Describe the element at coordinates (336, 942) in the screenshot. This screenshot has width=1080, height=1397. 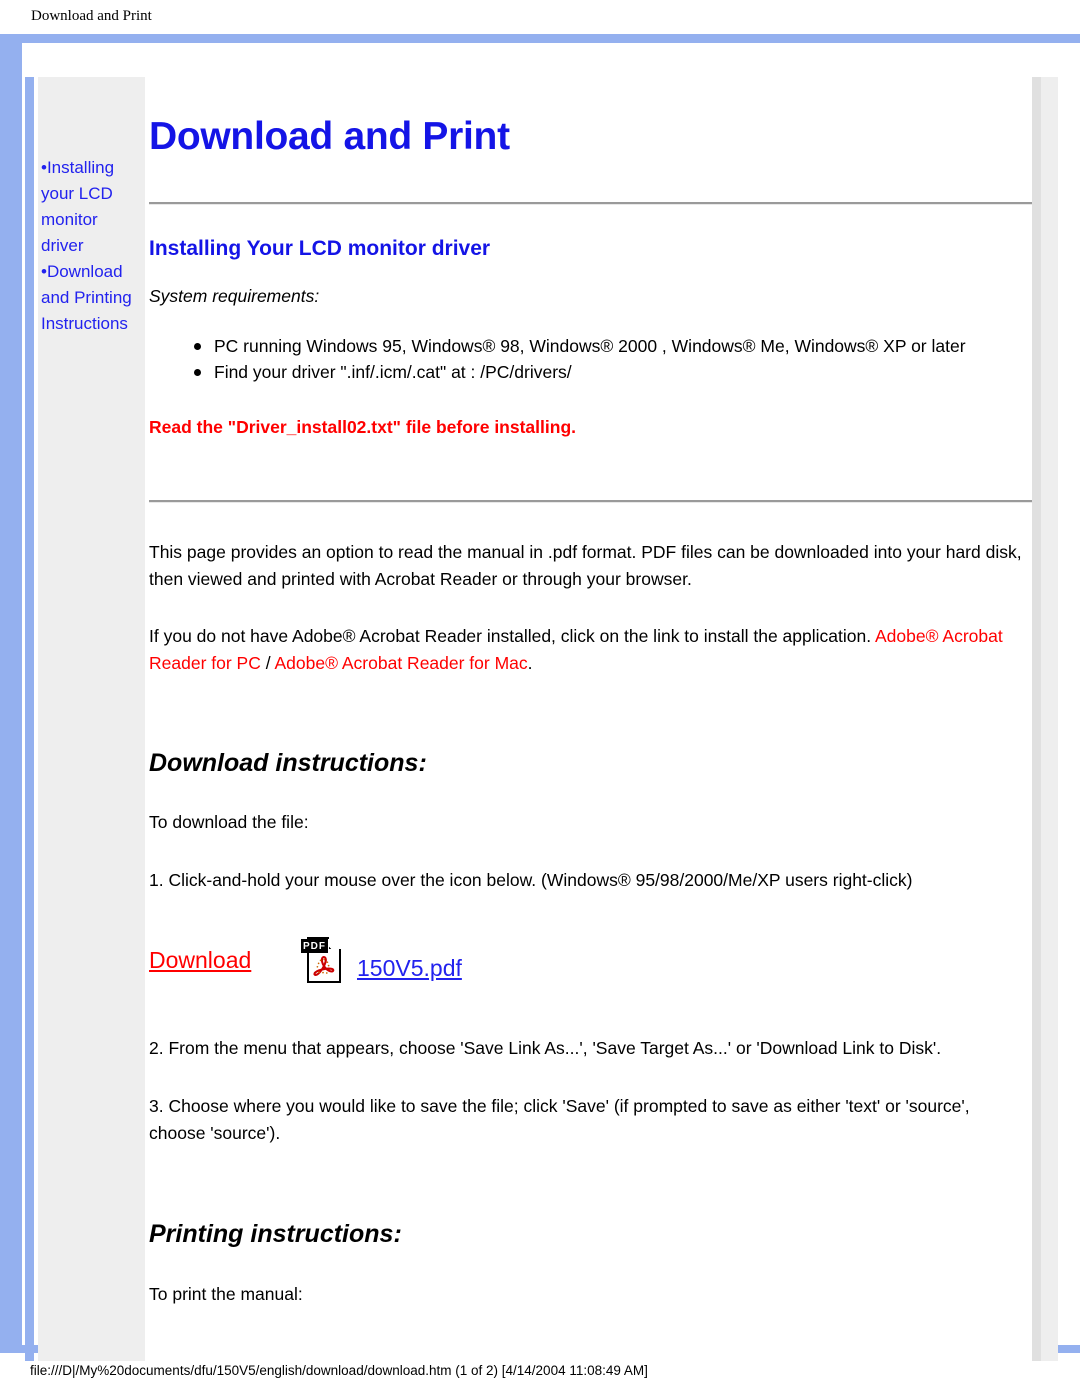
I see `pdf-fold-corner-icon` at that location.